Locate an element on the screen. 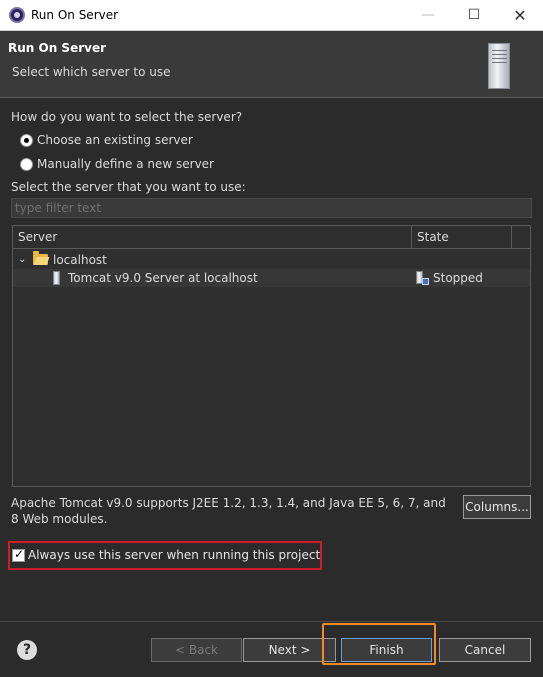 Image resolution: width=543 pixels, height=677 pixels. table-row-localhost: ⌄ localhost is located at coordinates (271, 260).